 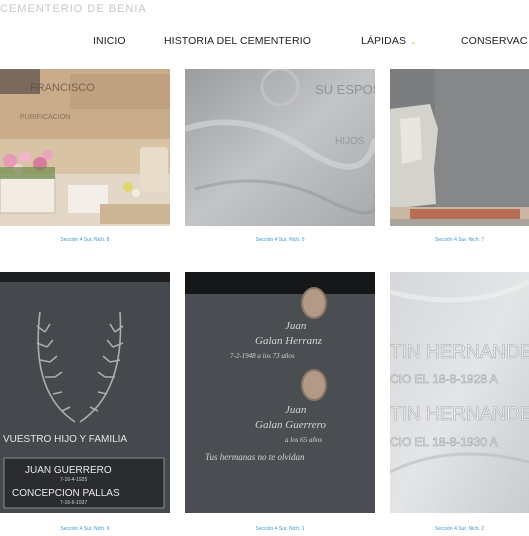 I want to click on stone-inscription: VUESTRO HIJO Y FAMILIA, so click(x=65, y=439).